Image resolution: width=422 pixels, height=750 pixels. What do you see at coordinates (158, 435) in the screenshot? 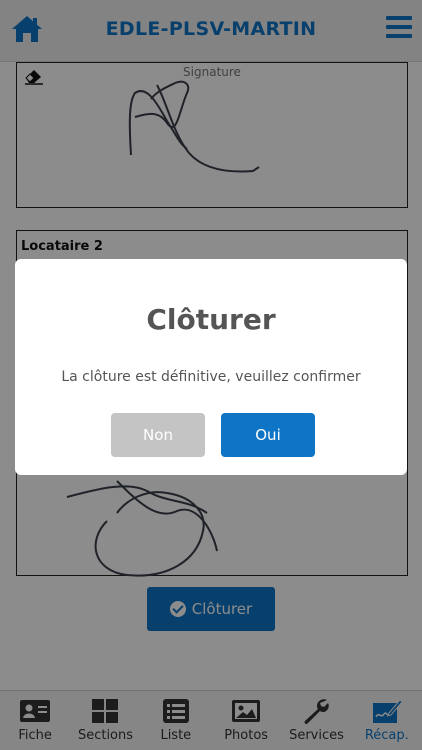
I see `cancel-button: Non` at bounding box center [158, 435].